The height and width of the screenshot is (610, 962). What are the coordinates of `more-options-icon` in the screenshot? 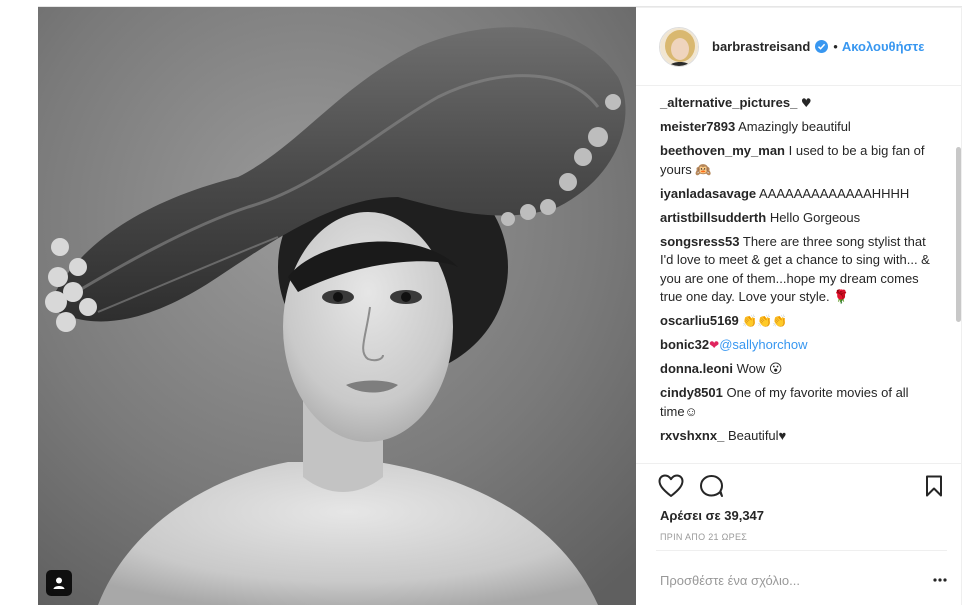 It's located at (940, 580).